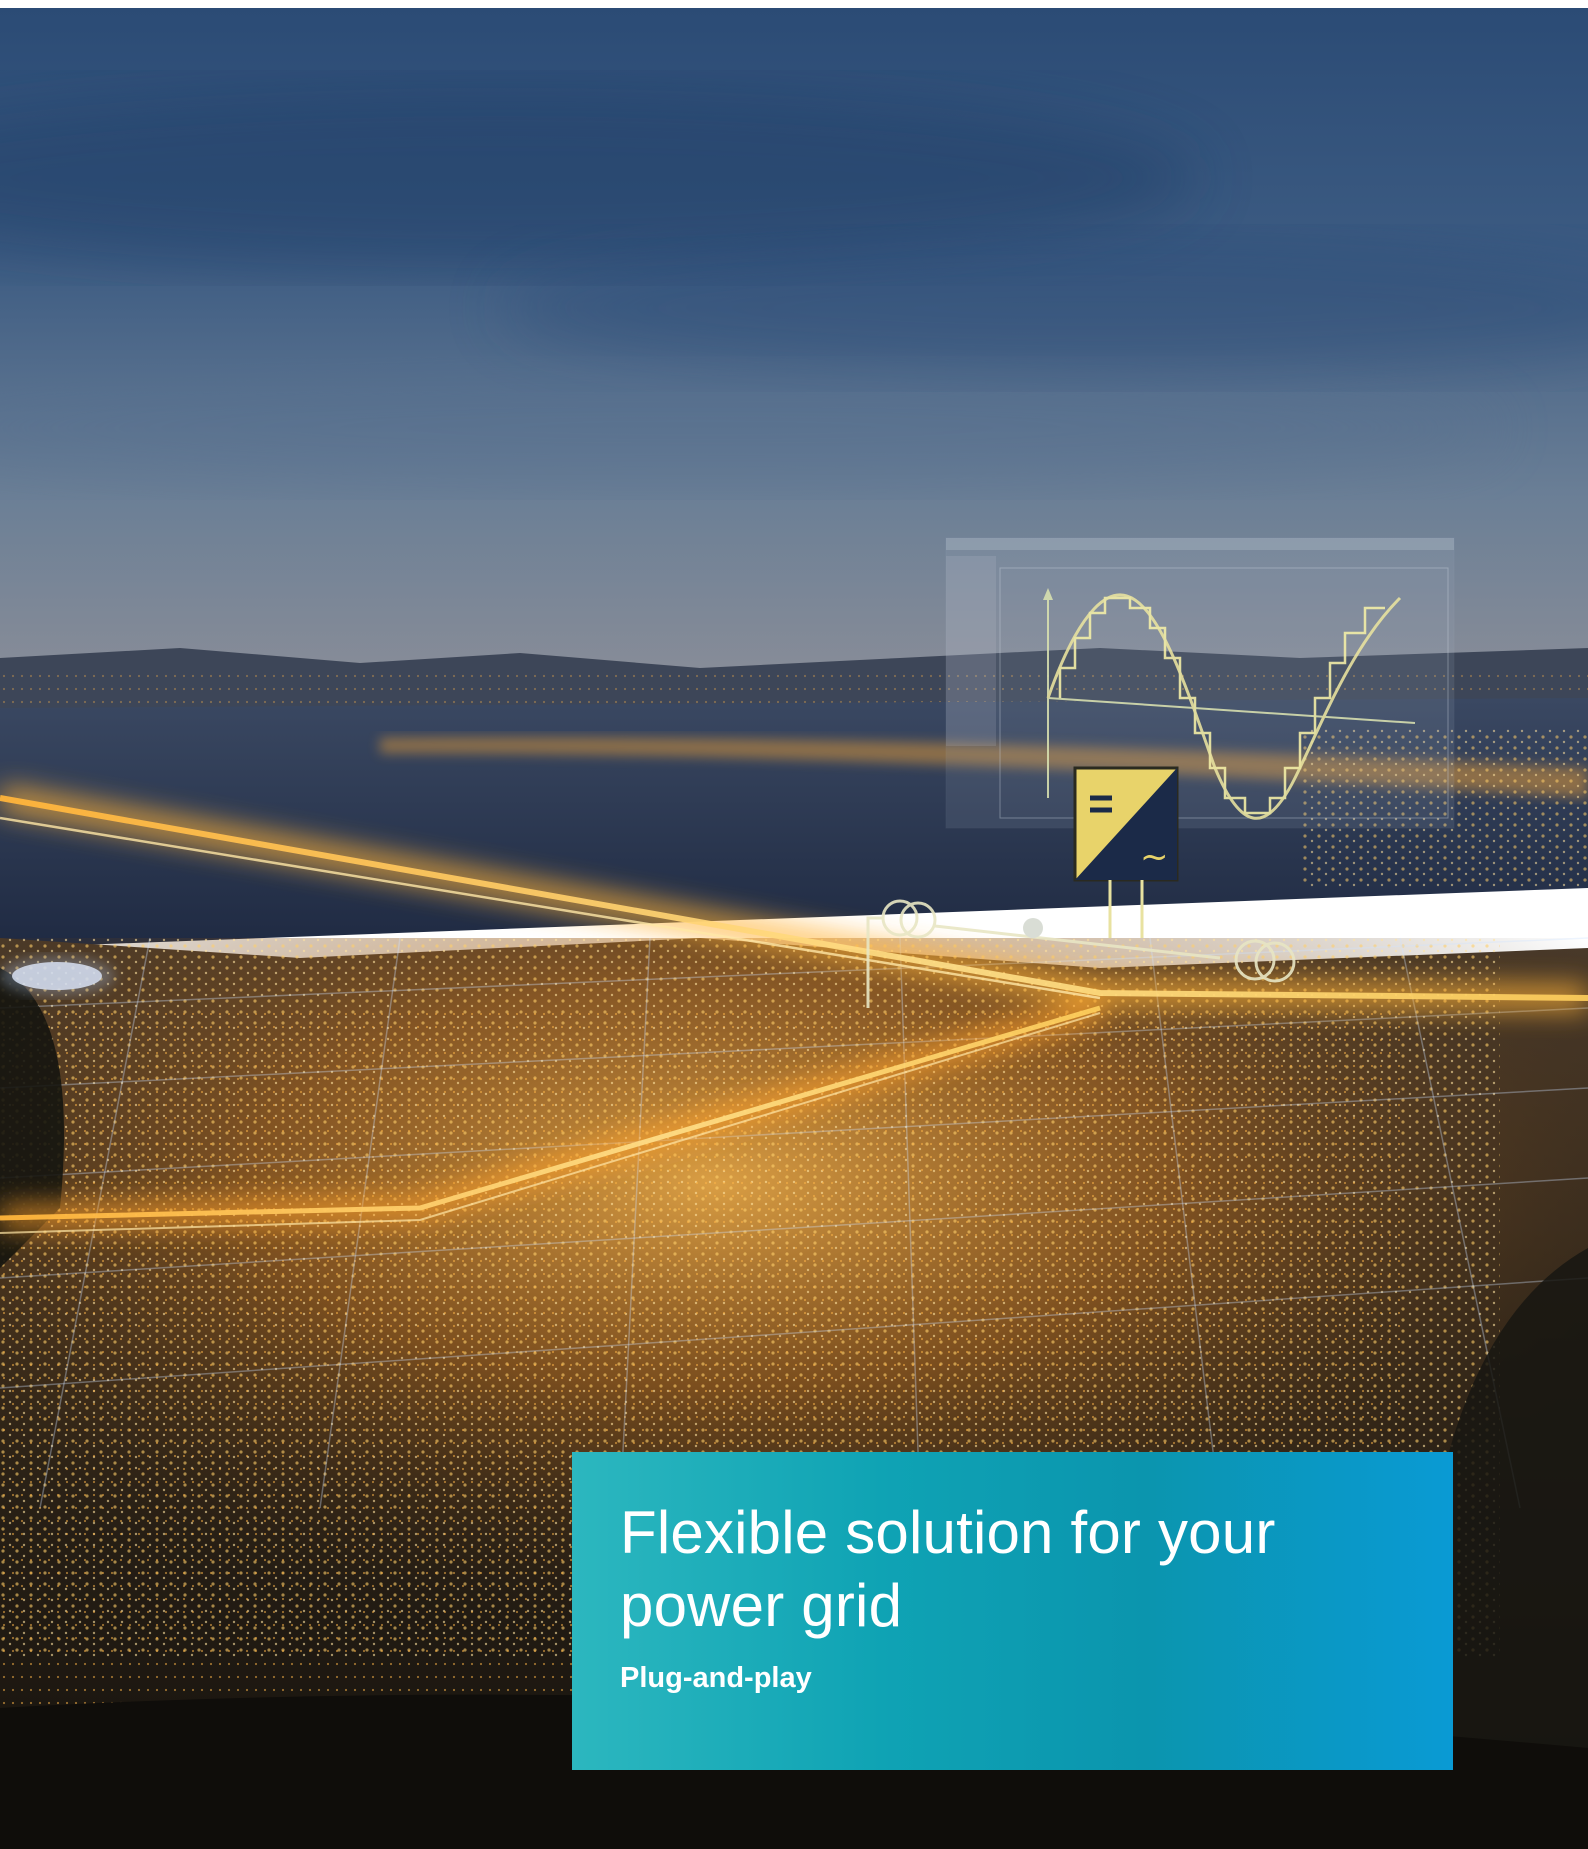 The image size is (1588, 1849). Describe the element at coordinates (1200, 683) in the screenshot. I see `waveform-overlay` at that location.